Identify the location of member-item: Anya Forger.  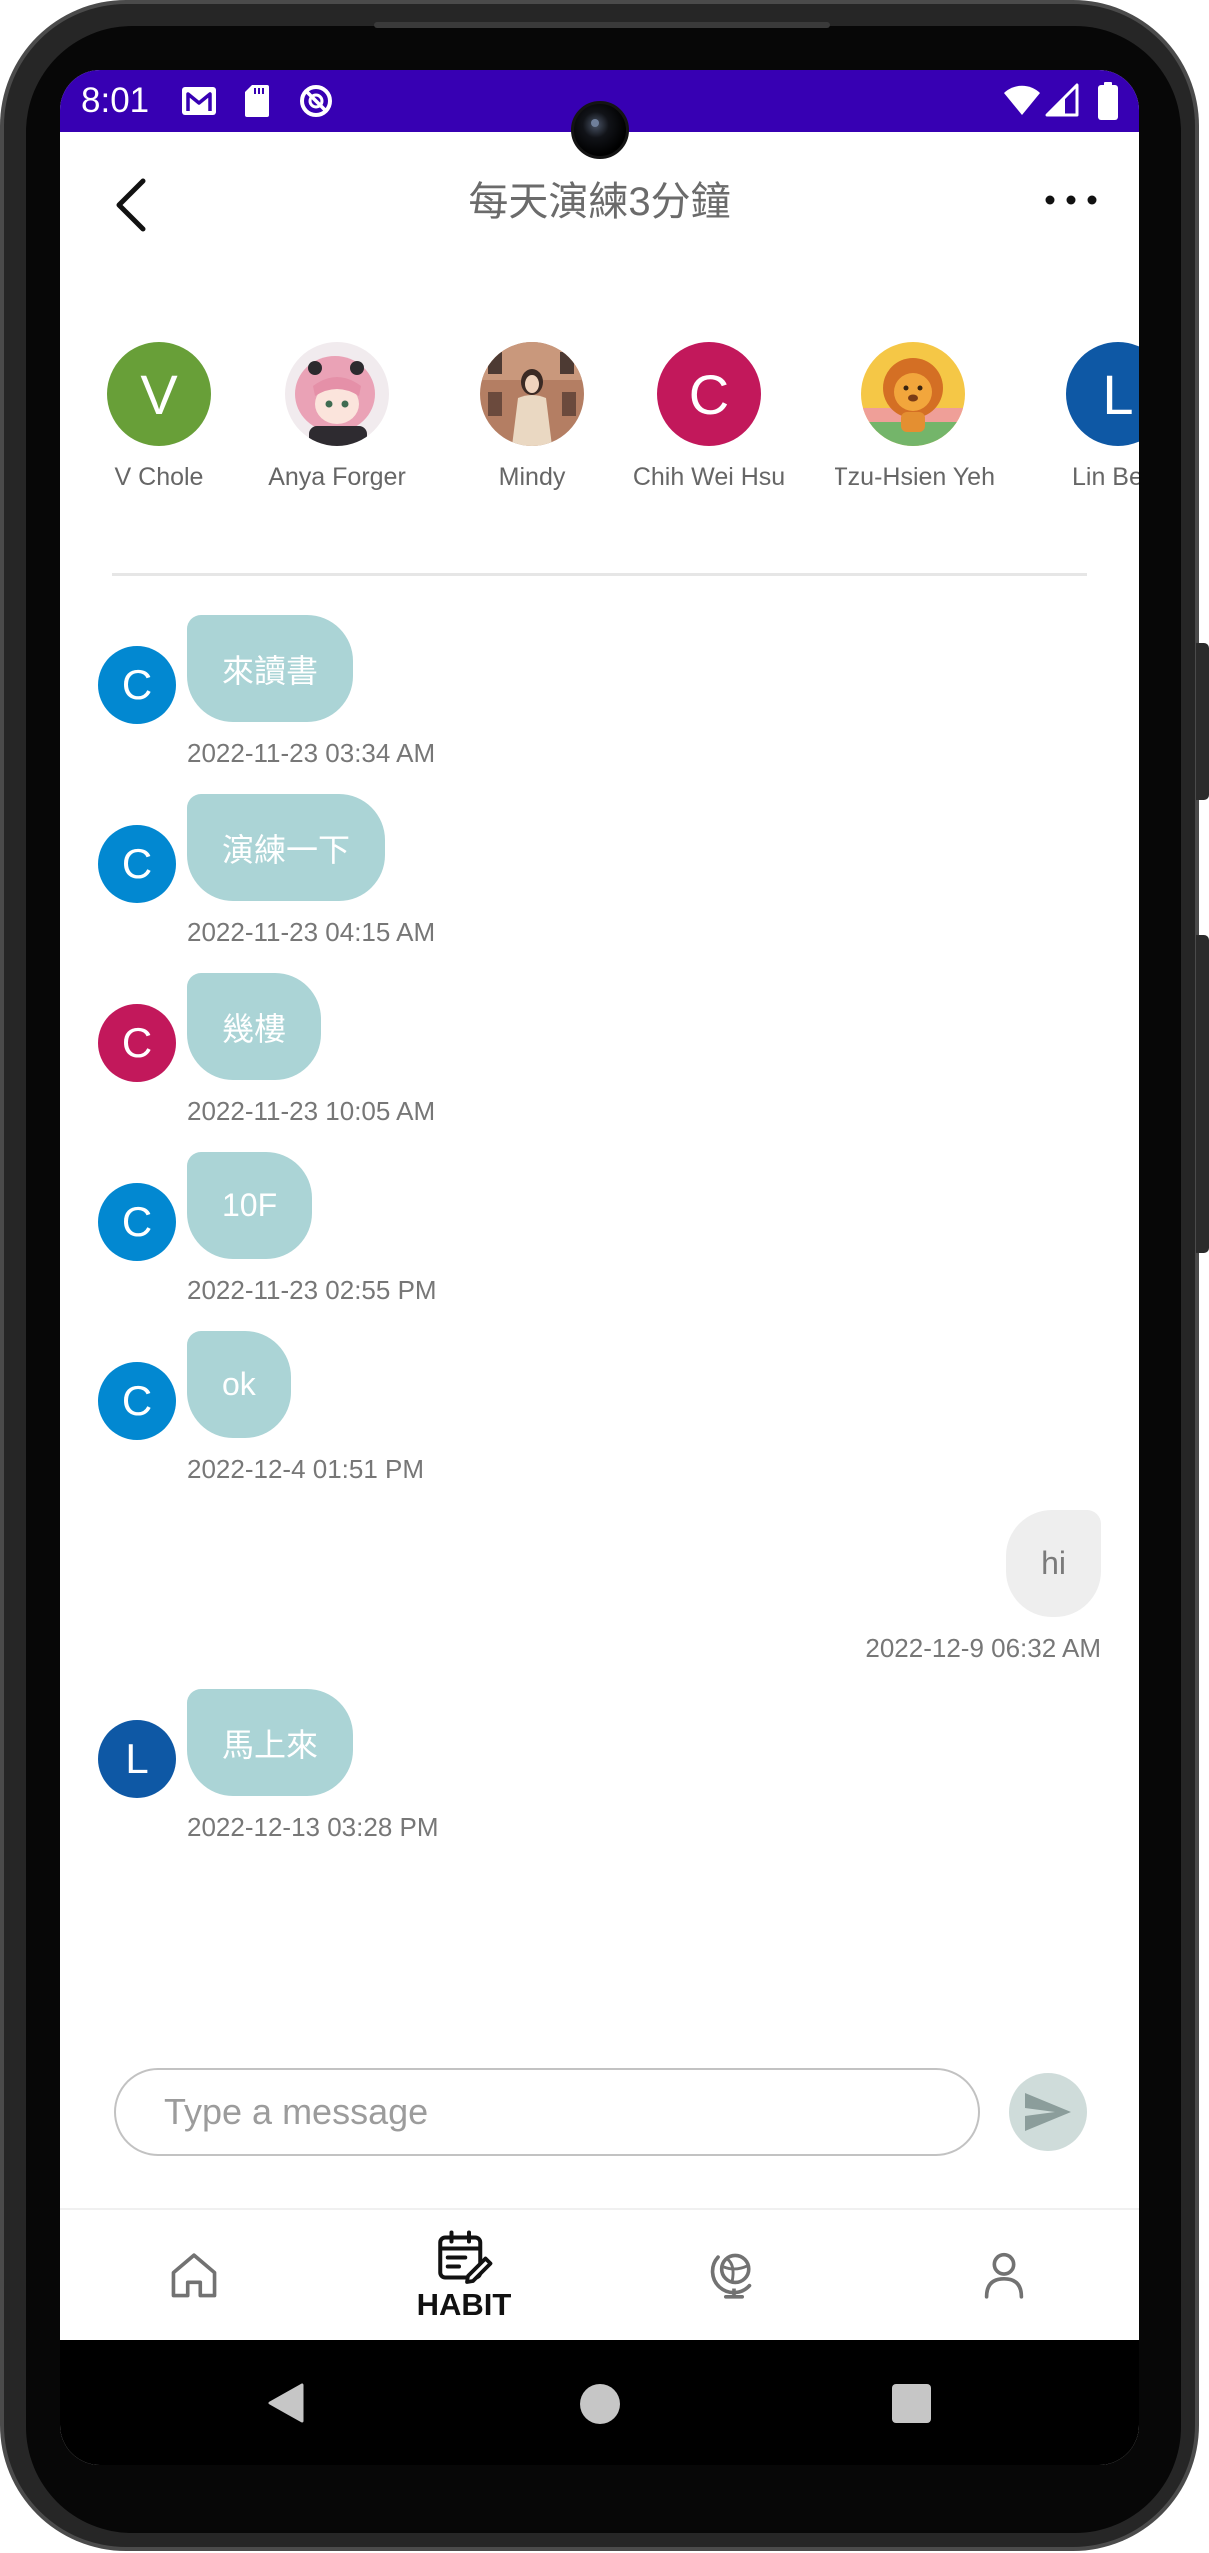
(337, 422).